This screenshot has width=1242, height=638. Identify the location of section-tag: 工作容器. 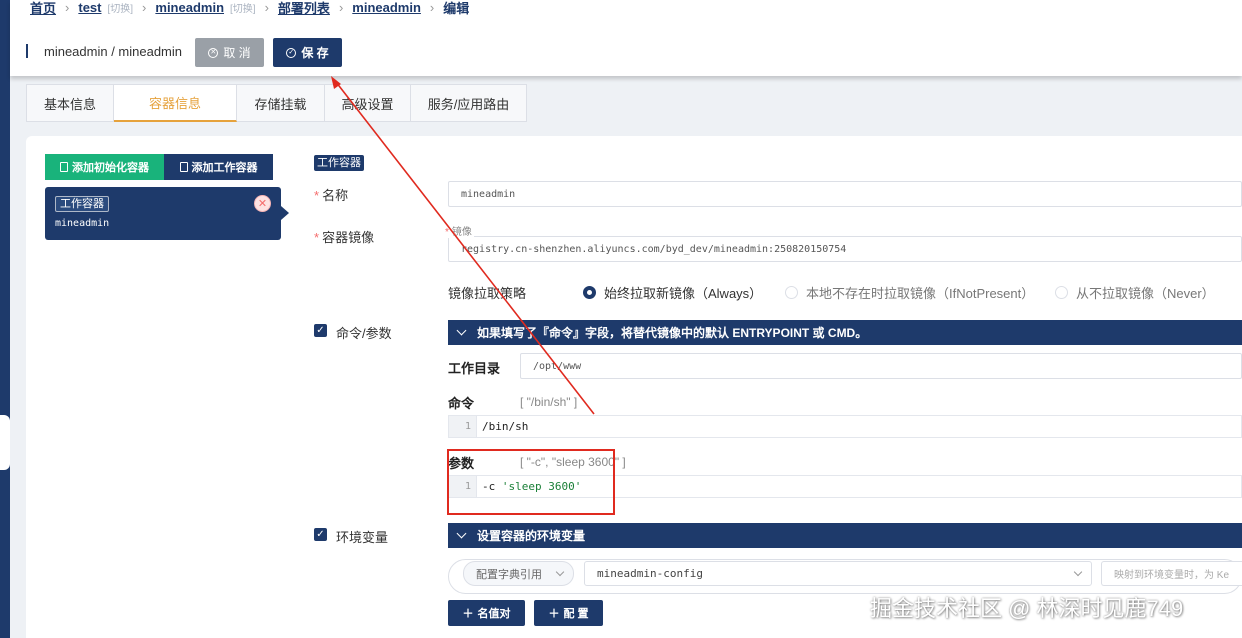
(339, 163).